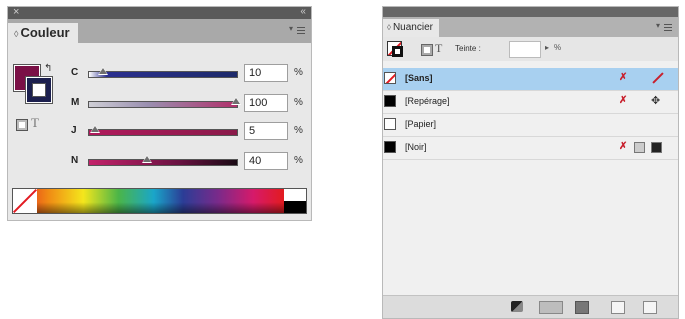  I want to click on tab-nuancier-label: Nuancier, so click(412, 27).